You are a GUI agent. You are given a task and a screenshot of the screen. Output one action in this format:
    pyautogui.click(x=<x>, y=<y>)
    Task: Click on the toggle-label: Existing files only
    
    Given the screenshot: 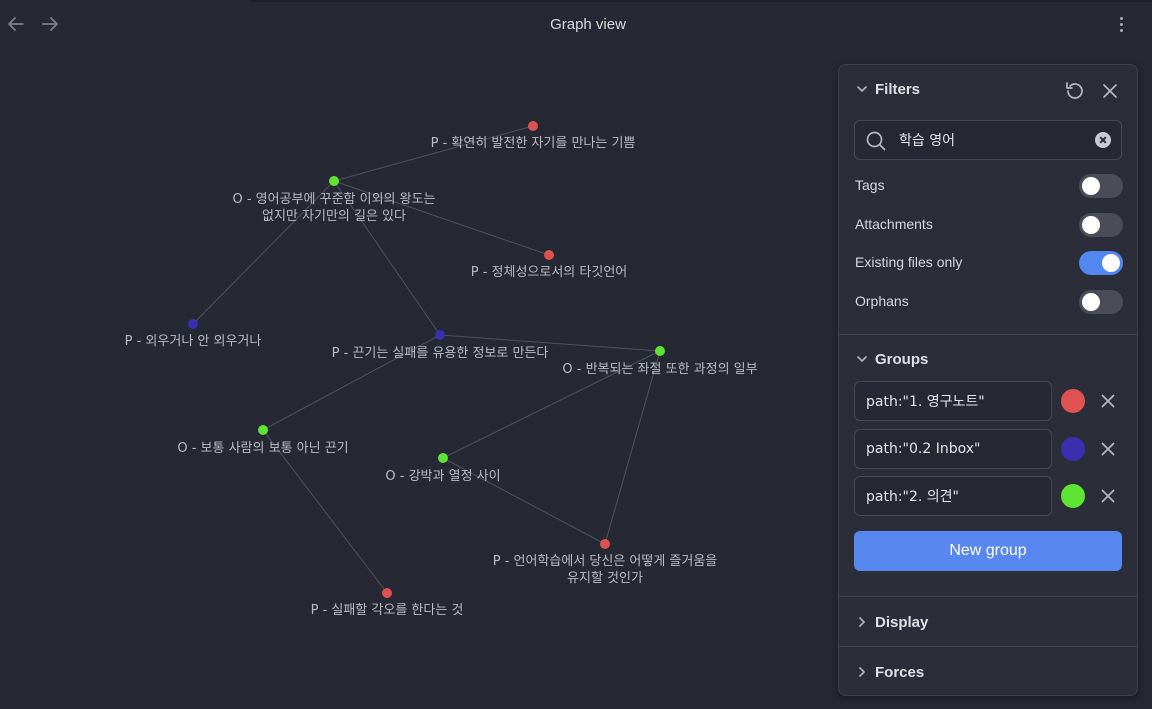 What is the action you would take?
    pyautogui.click(x=909, y=262)
    